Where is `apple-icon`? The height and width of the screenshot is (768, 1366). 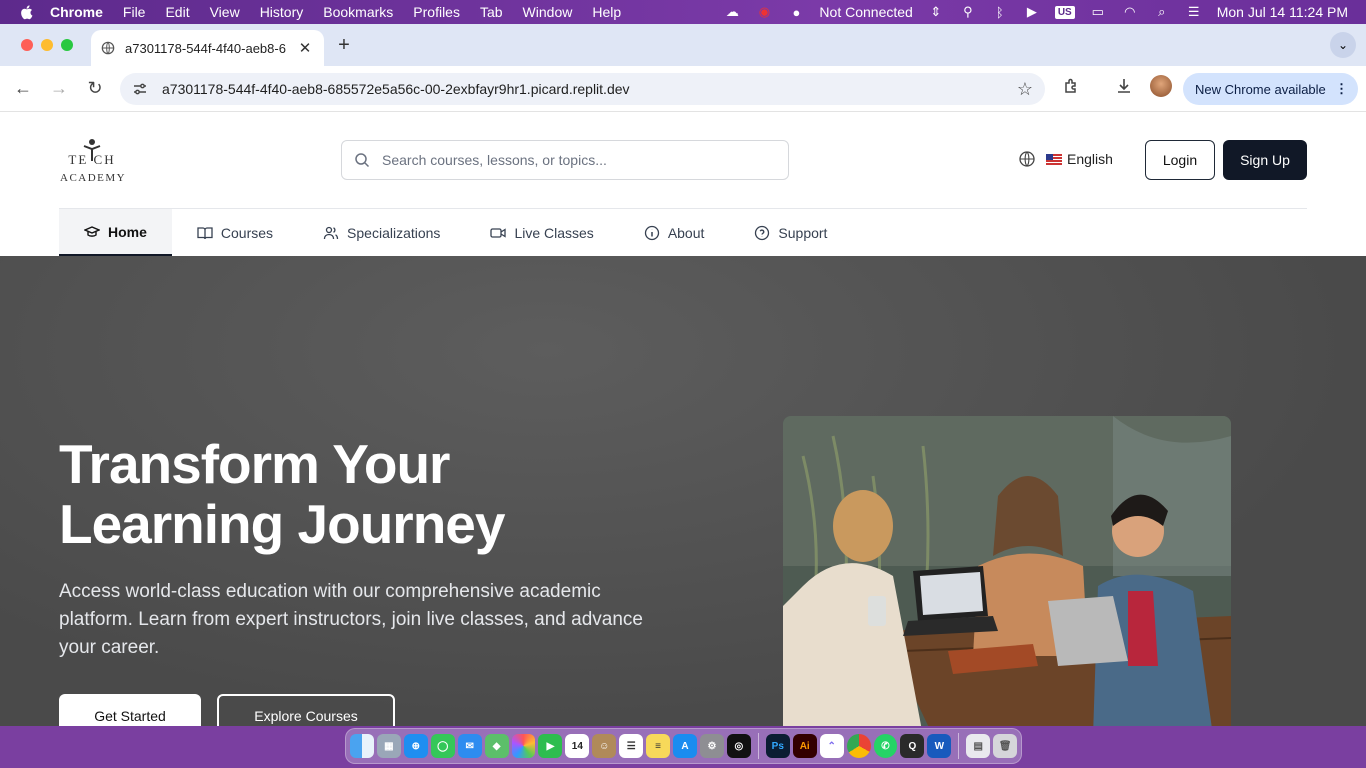
apple-icon is located at coordinates (27, 12).